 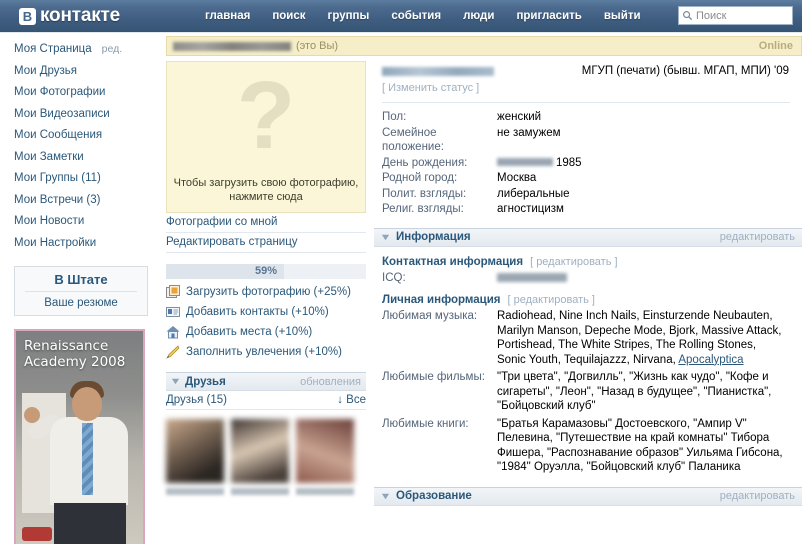 What do you see at coordinates (288, 16) in the screenshot?
I see `nav-search: поиск` at bounding box center [288, 16].